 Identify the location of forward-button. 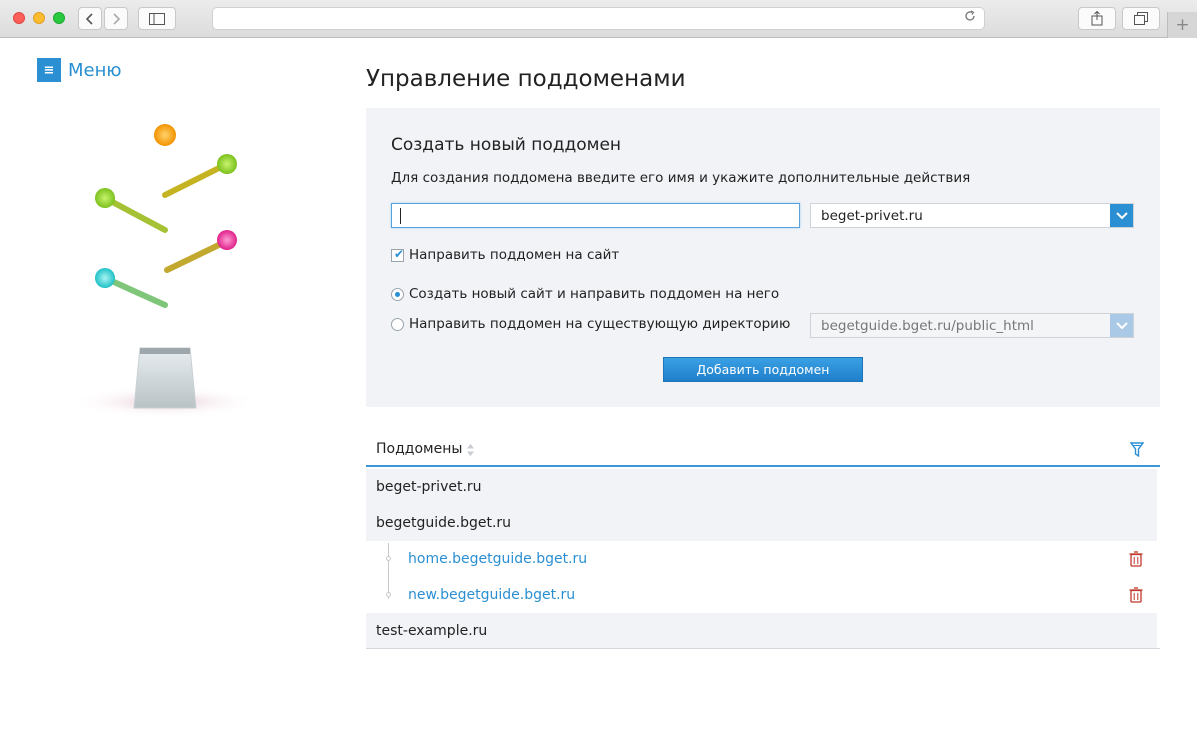
(116, 18).